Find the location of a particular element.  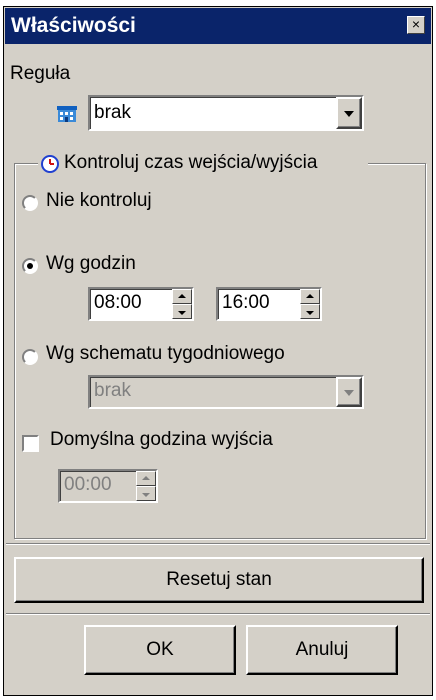

radio-no-control-label: Nie kontroluj is located at coordinates (99, 200).